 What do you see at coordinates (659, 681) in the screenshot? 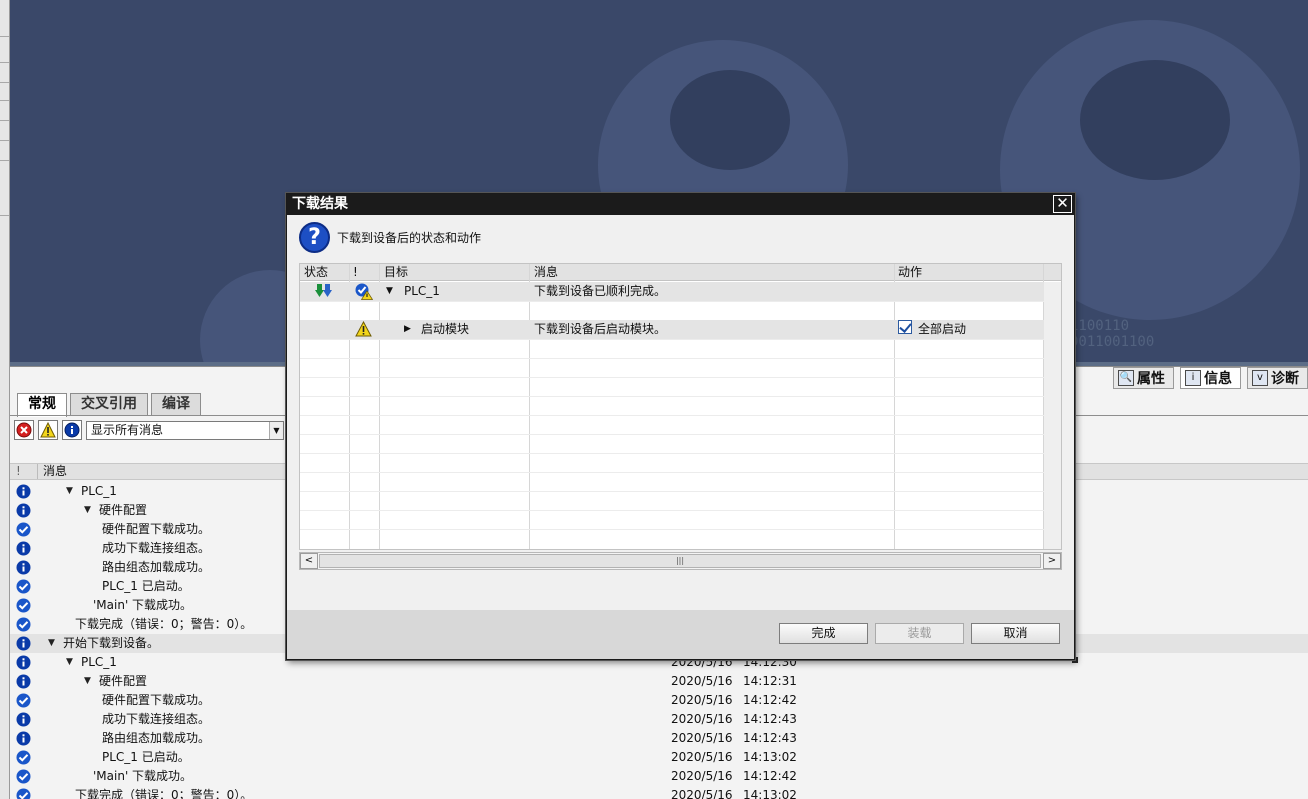
I see `message-row: ▼ 硬件配置 2020/5/16 14:12:31` at bounding box center [659, 681].